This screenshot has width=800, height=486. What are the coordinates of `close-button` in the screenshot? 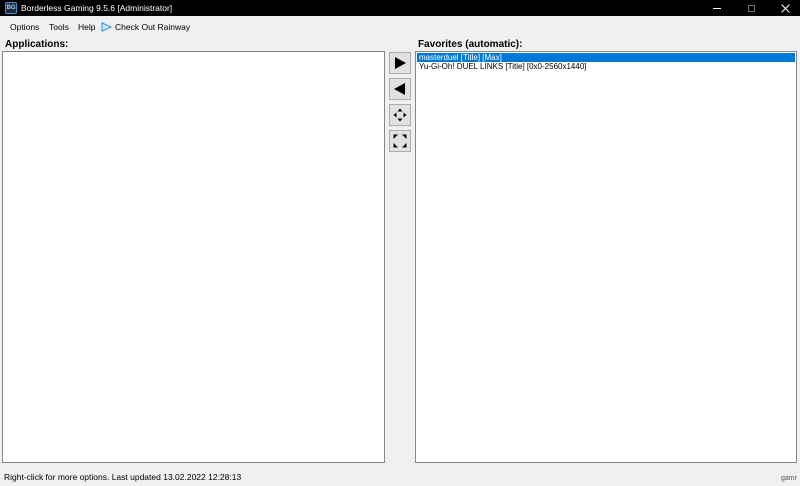 It's located at (785, 8).